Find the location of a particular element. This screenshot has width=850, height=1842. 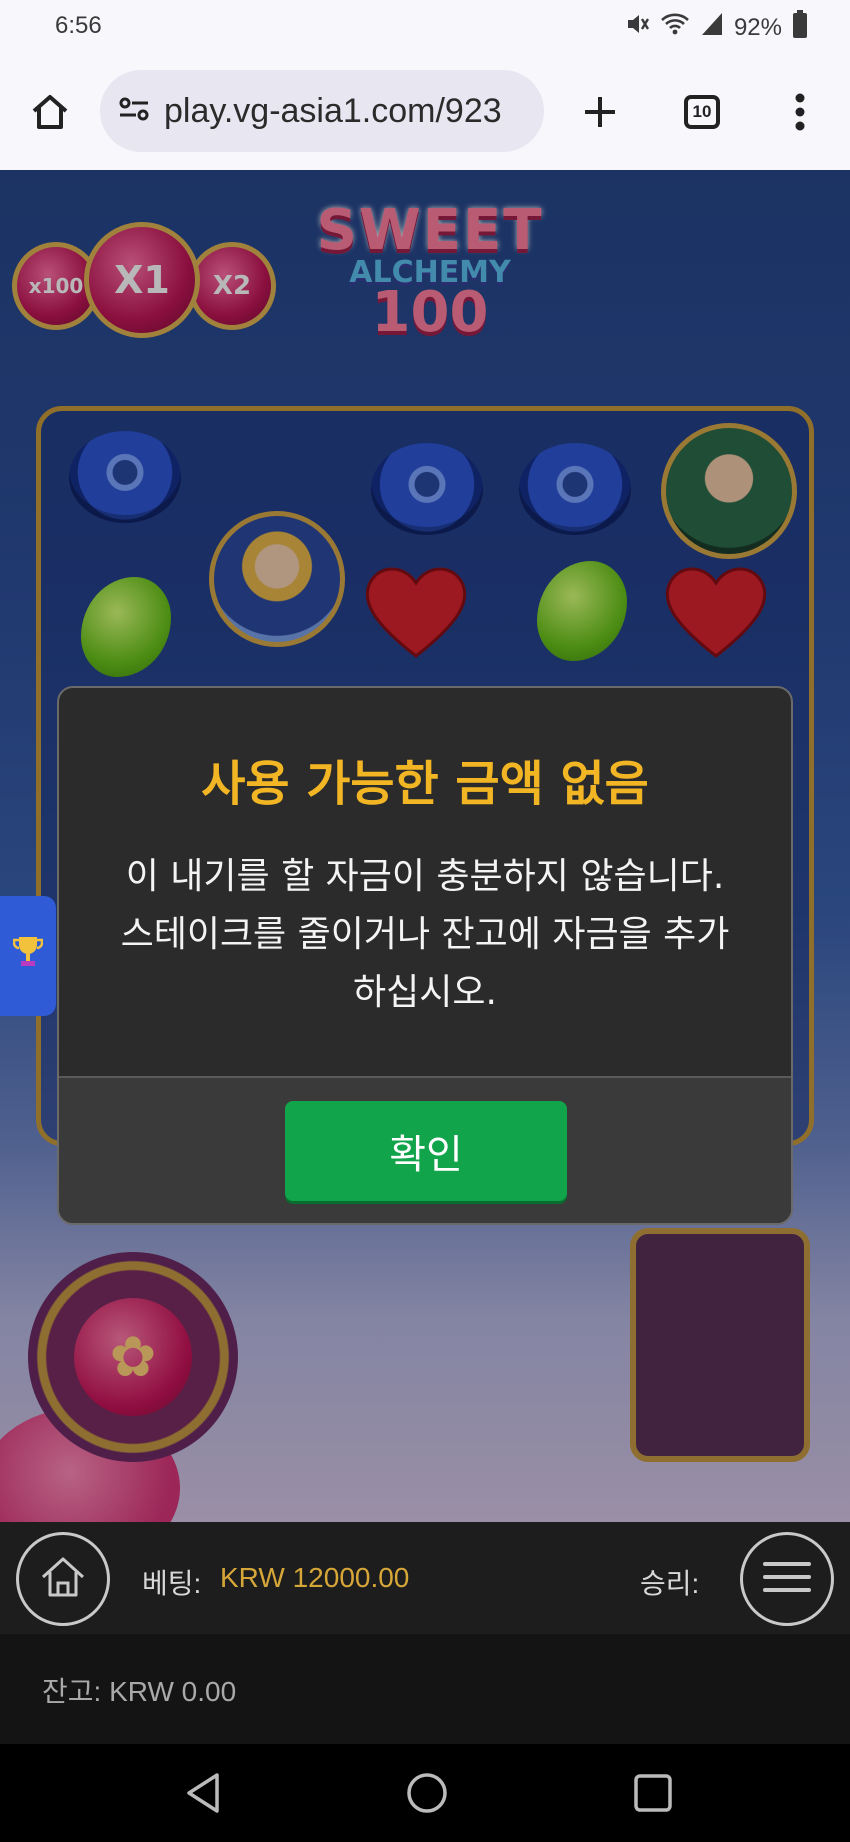

tournament-side-tab is located at coordinates (28, 956).